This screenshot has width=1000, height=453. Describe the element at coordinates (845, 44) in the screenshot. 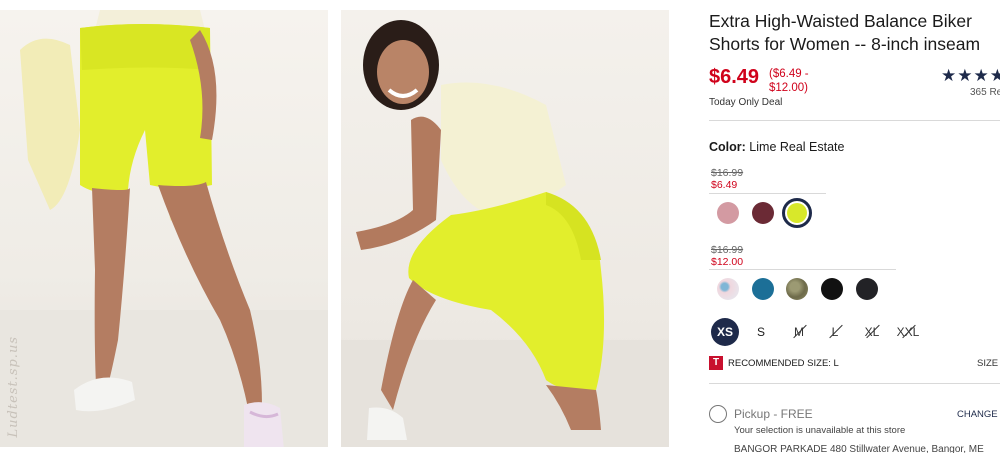

I see `product-title-line2: Shorts for Women -- 8-inch inseam` at that location.